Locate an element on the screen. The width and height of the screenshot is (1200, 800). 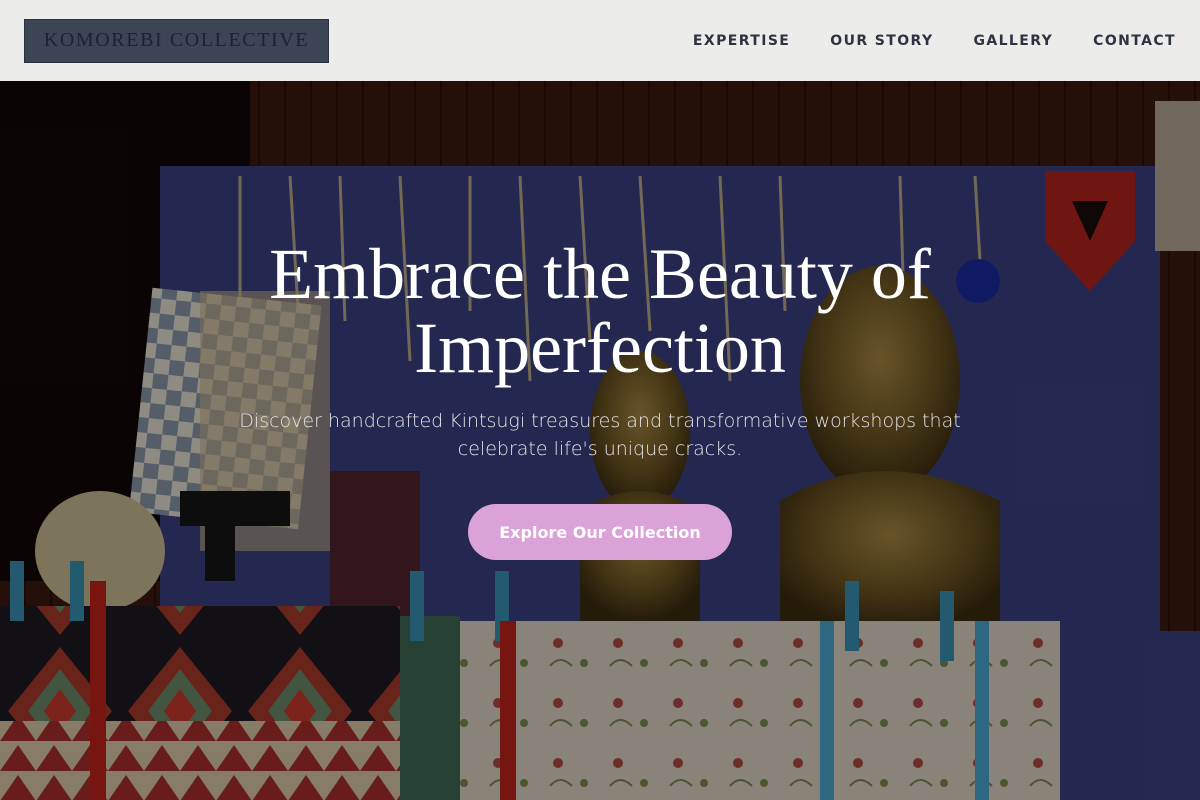
nav-link-our-story: OUR STORY is located at coordinates (881, 41).